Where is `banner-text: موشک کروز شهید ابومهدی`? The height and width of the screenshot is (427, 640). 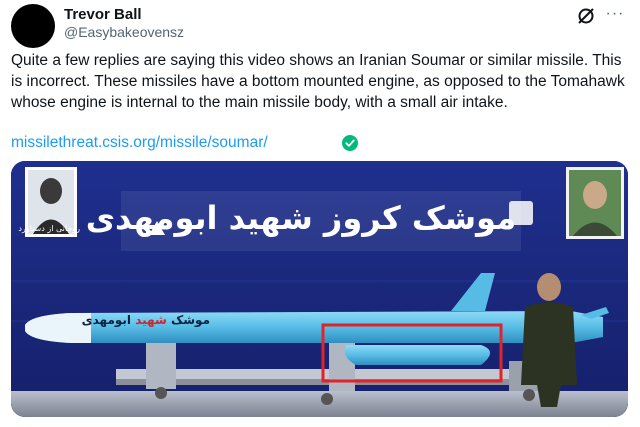 banner-text: موشک کروز شهید ابومهدی is located at coordinates (300, 218).